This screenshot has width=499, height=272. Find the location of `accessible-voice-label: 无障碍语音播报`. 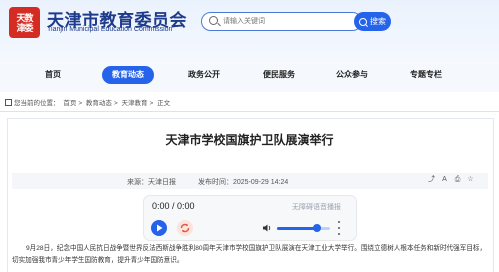

accessible-voice-label: 无障碍语音播报 is located at coordinates (316, 207).